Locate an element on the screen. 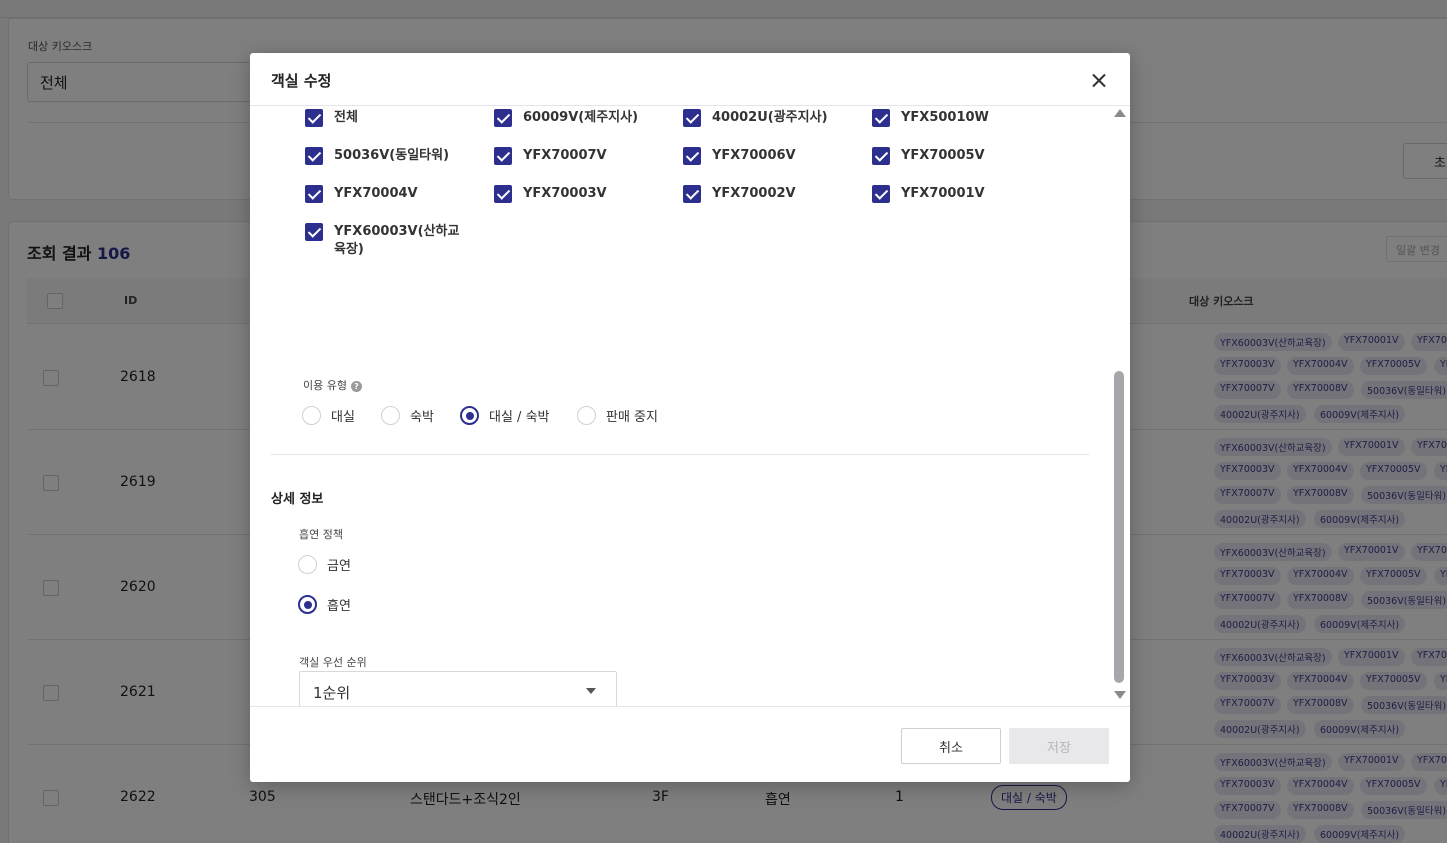 The width and height of the screenshot is (1447, 843). kiosk-checkbox-item: YFX60003V(산하교육장) is located at coordinates (387, 241).